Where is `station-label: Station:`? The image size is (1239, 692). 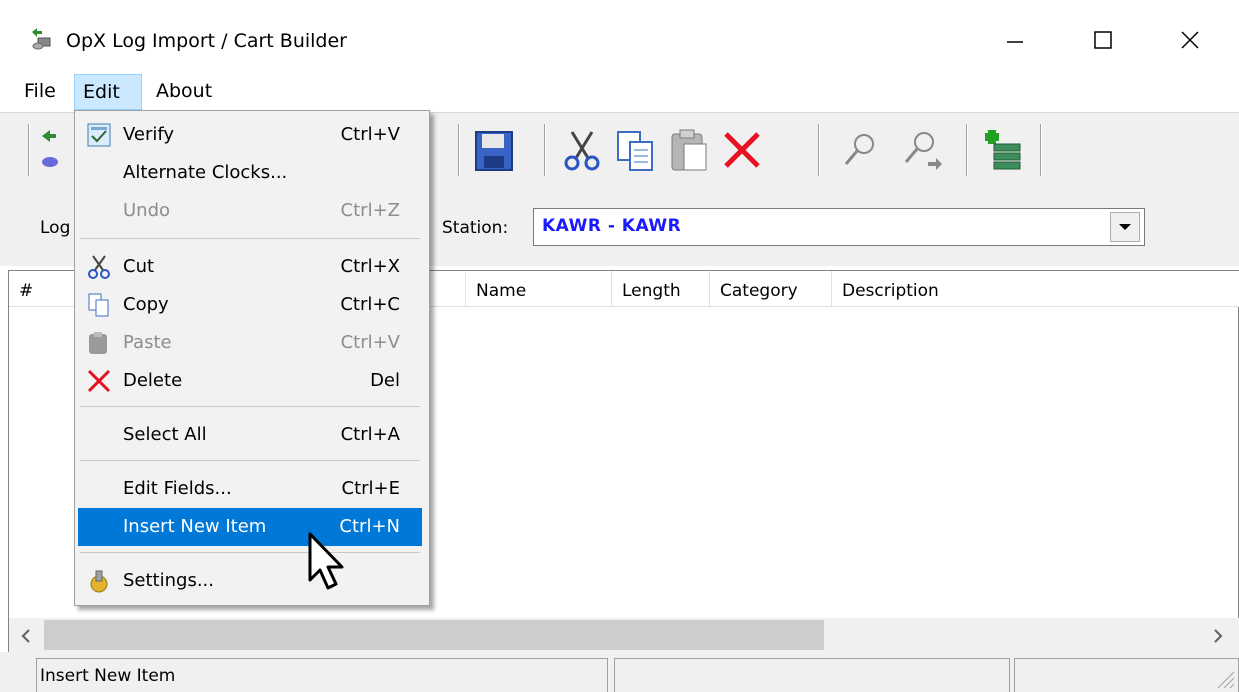 station-label: Station: is located at coordinates (475, 228).